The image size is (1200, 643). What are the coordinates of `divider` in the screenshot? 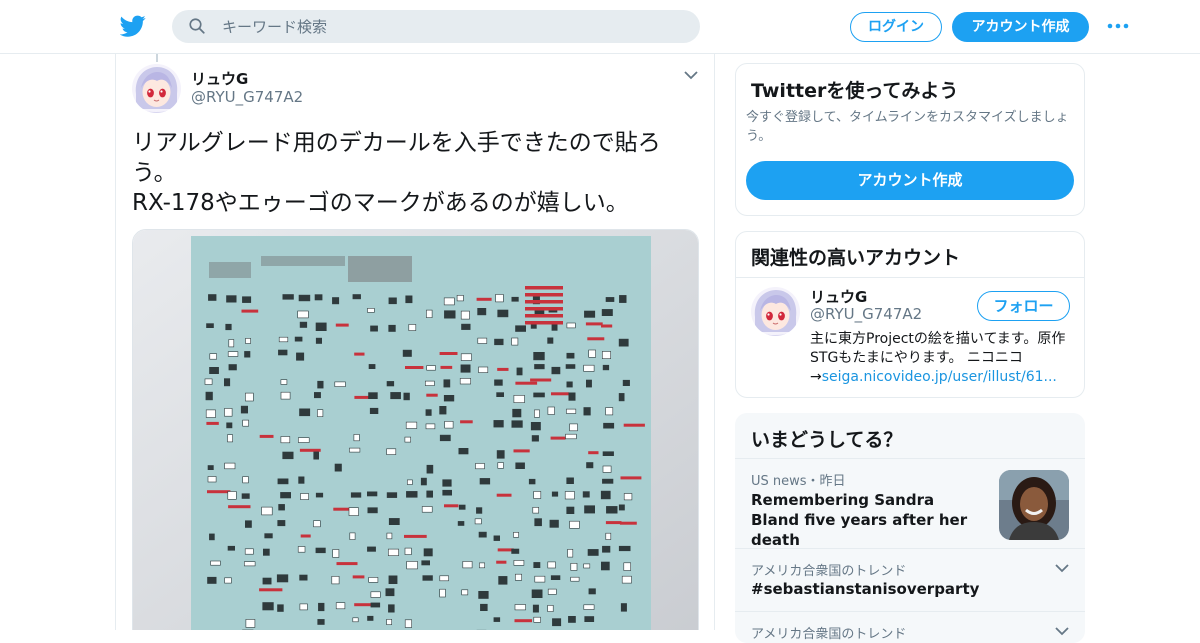 It's located at (910, 277).